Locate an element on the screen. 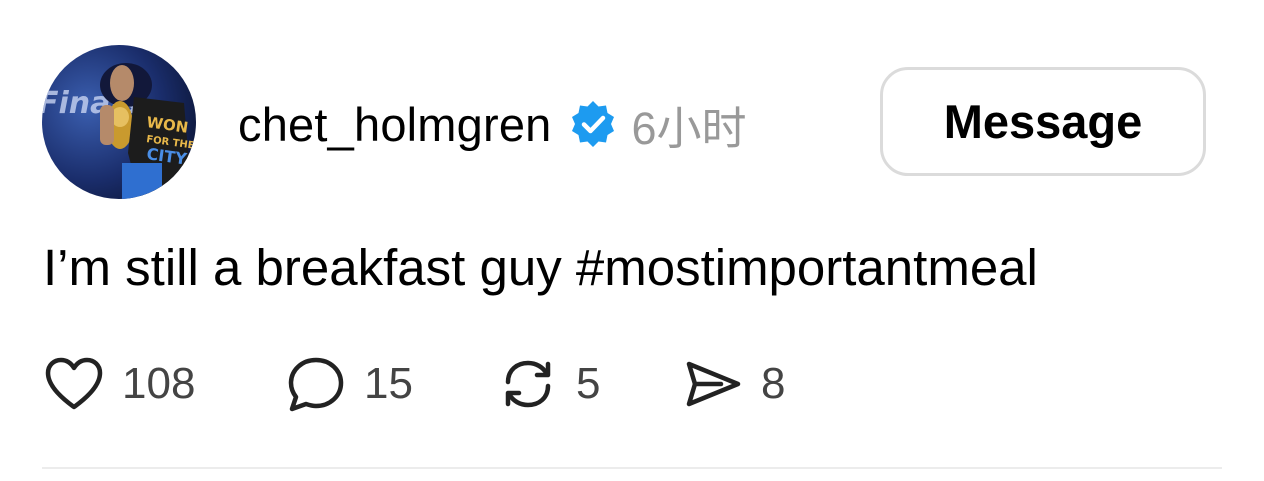 The image size is (1264, 481). repost-button: 5 is located at coordinates (588, 384).